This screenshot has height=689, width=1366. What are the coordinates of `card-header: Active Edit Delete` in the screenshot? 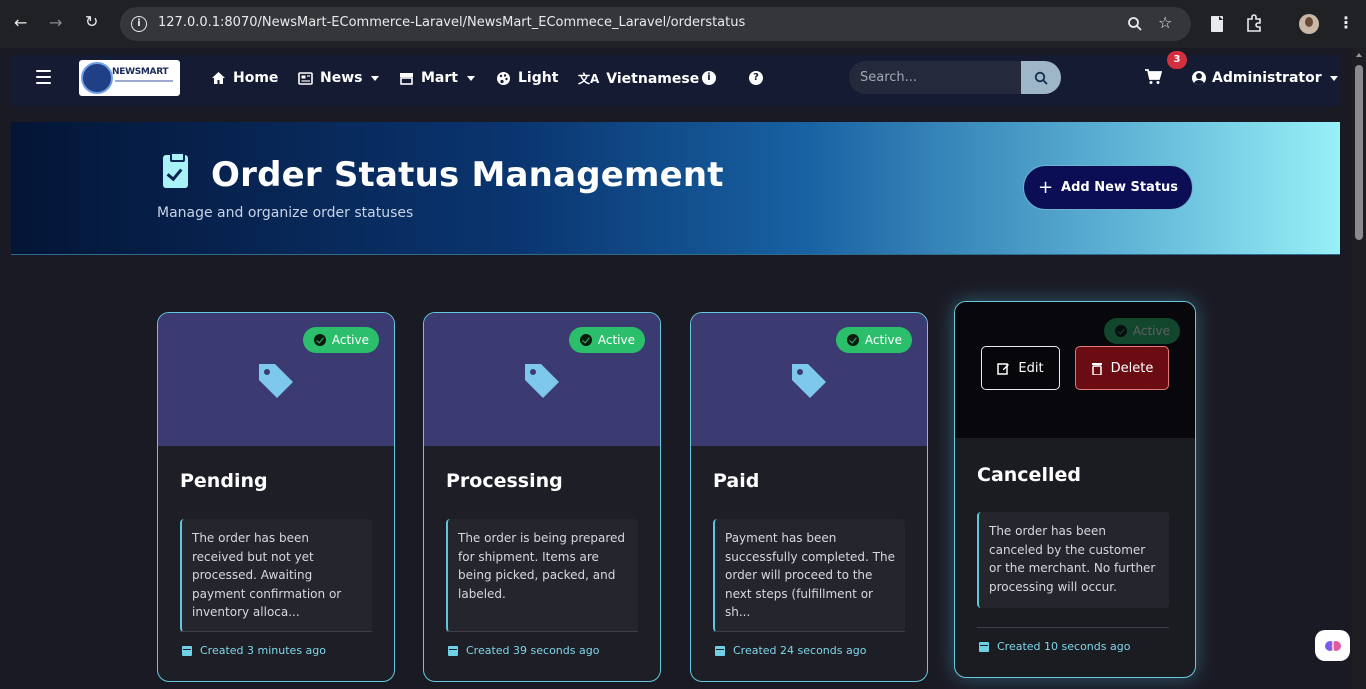 It's located at (1075, 370).